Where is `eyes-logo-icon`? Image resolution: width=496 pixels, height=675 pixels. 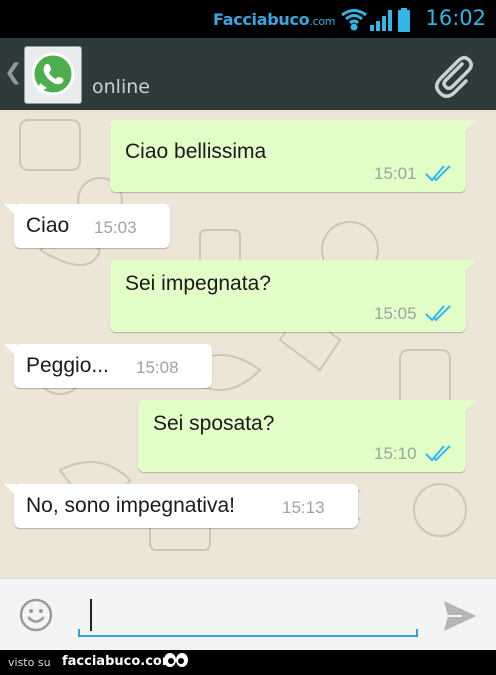
eyes-logo-icon is located at coordinates (176, 660).